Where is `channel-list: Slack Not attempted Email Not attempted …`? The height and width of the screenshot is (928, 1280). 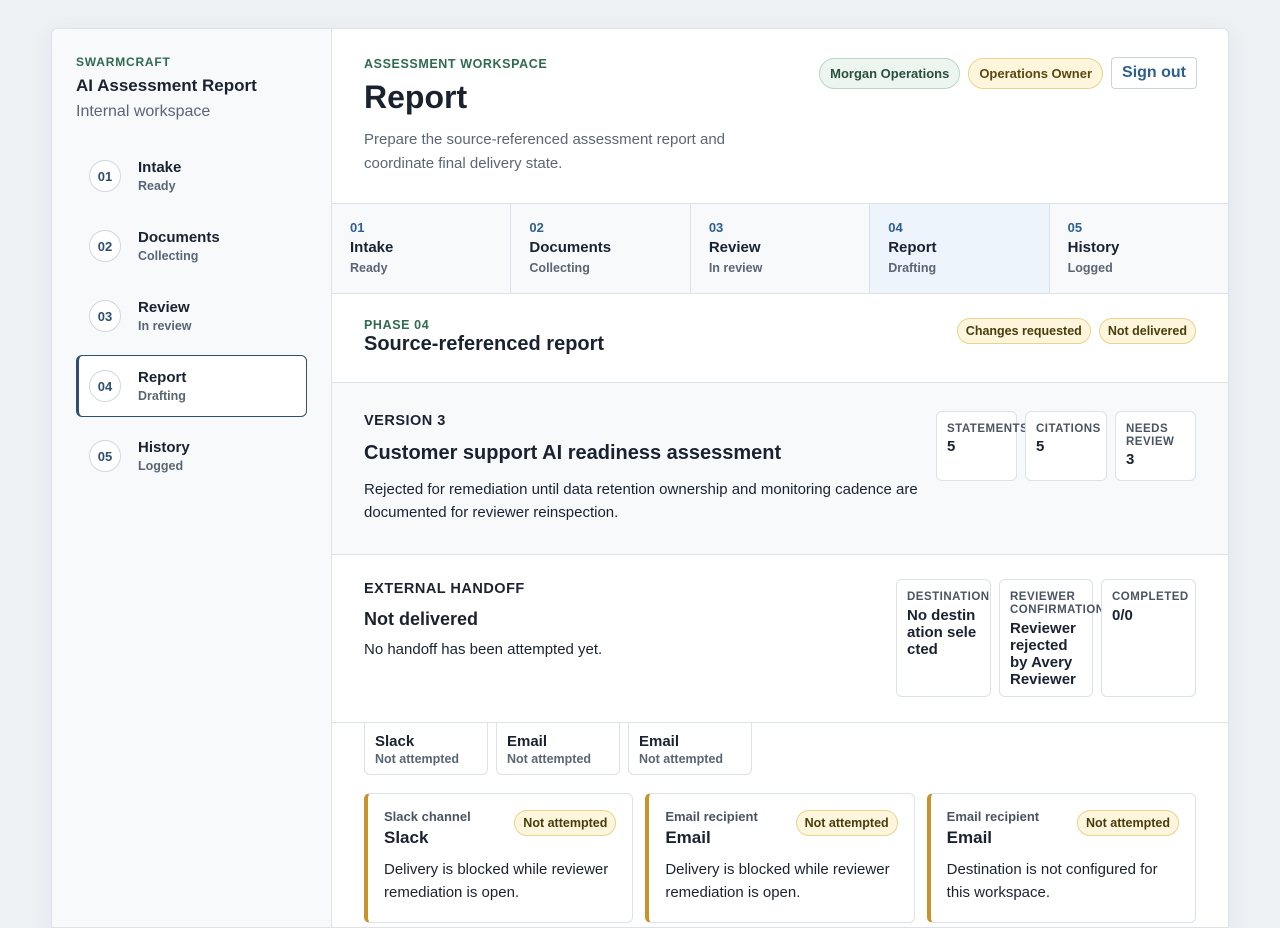
channel-list: Slack Not attempted Email Not attempted … is located at coordinates (780, 749).